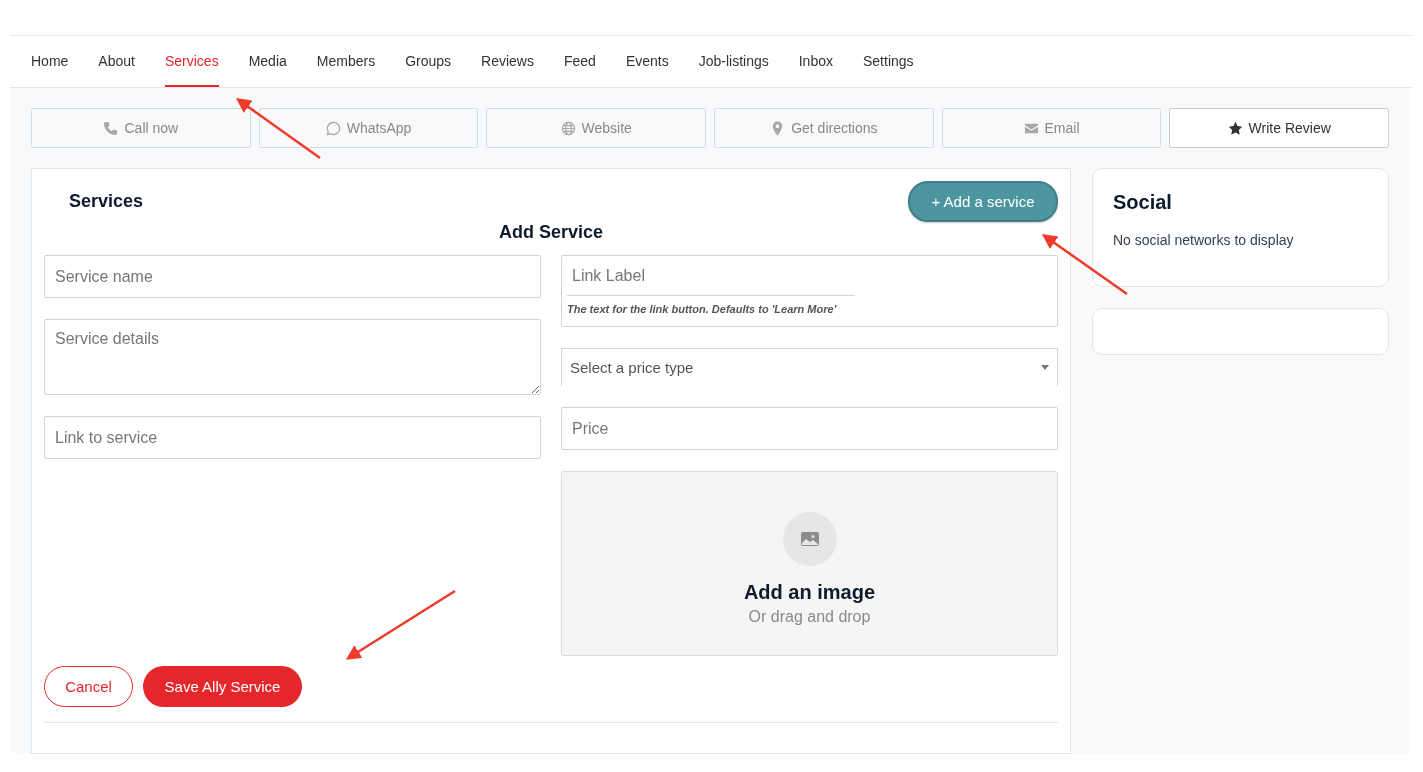  What do you see at coordinates (292, 276) in the screenshot?
I see `text-input-field: Service name` at bounding box center [292, 276].